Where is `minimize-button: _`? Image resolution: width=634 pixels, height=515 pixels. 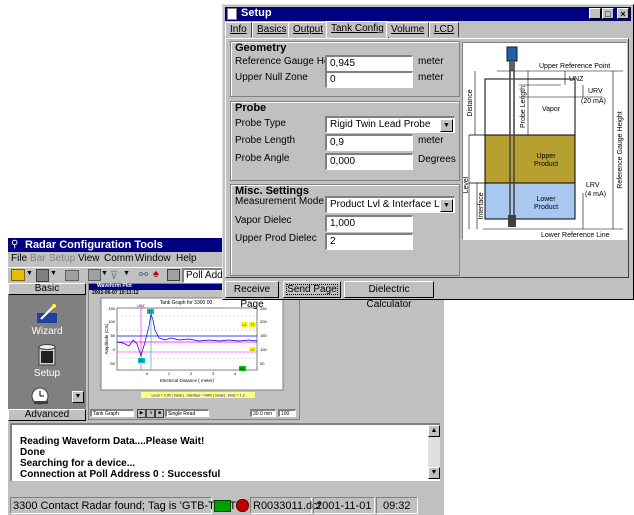
minimize-button: _ is located at coordinates (595, 13).